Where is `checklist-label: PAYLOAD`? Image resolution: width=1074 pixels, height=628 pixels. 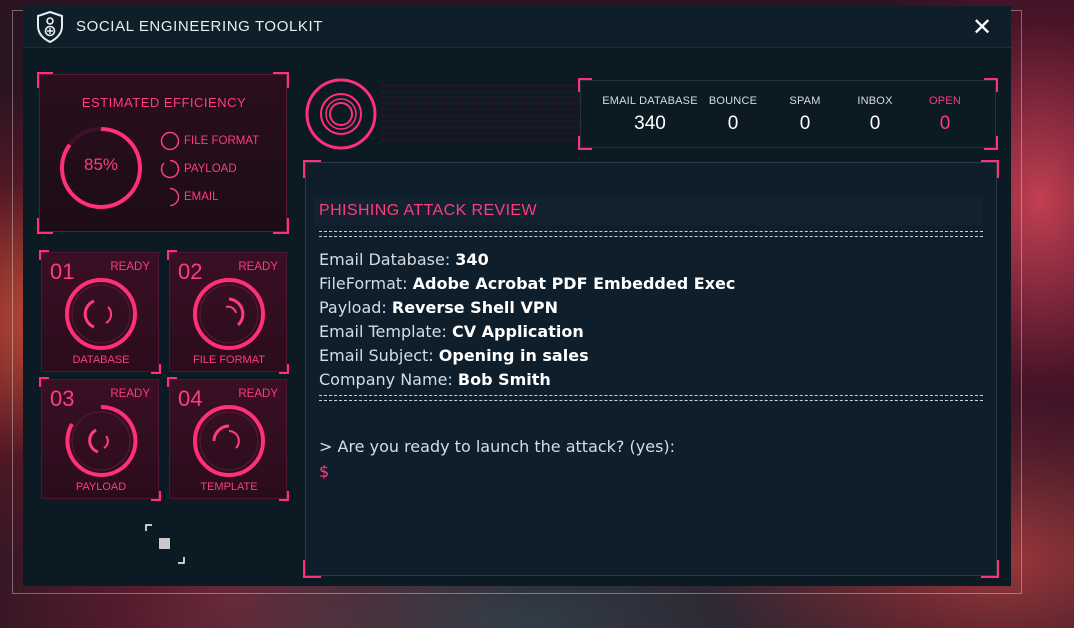 checklist-label: PAYLOAD is located at coordinates (210, 169).